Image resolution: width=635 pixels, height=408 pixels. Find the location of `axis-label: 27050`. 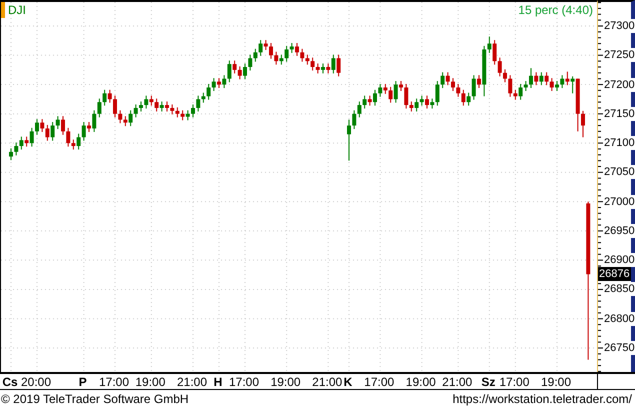

axis-label: 27050 is located at coordinates (619, 172).